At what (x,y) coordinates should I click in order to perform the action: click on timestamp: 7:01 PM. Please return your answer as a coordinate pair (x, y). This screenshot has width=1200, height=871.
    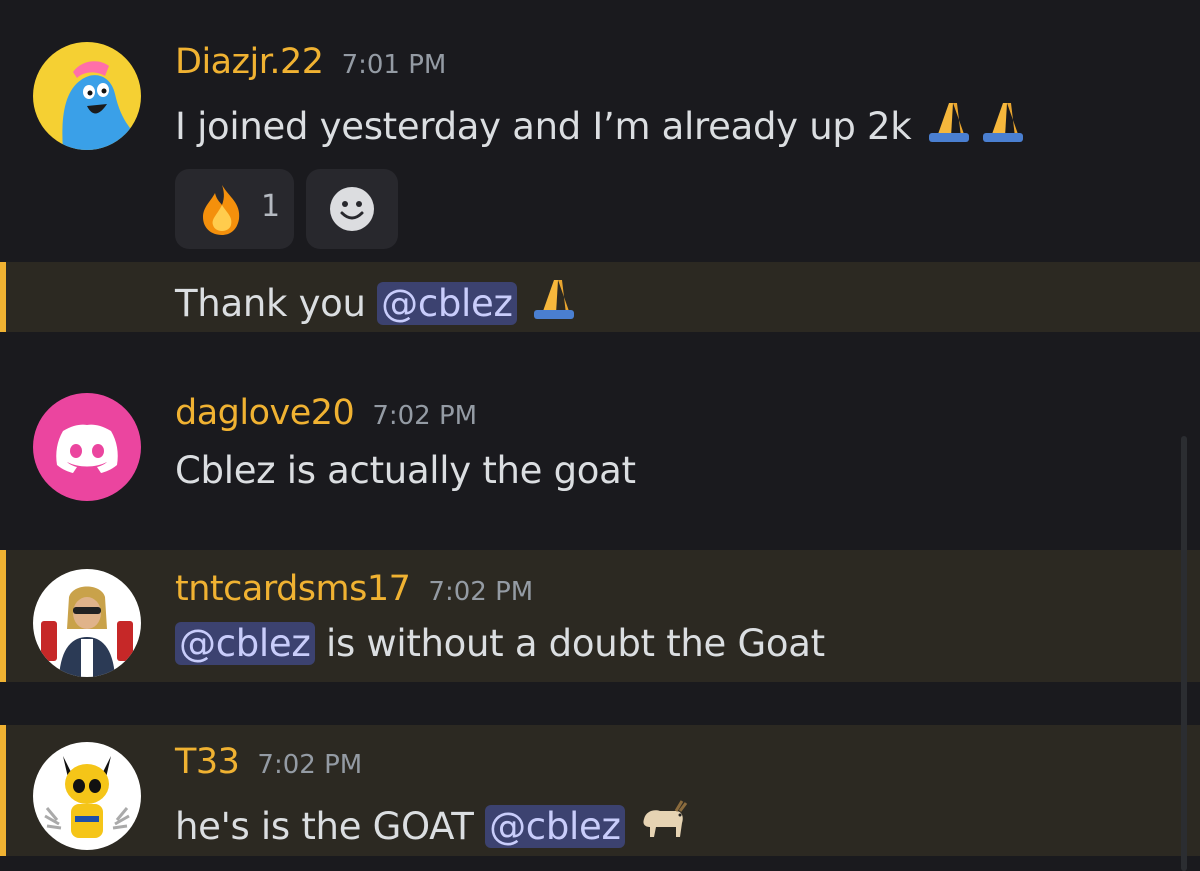
    Looking at the image, I should click on (394, 65).